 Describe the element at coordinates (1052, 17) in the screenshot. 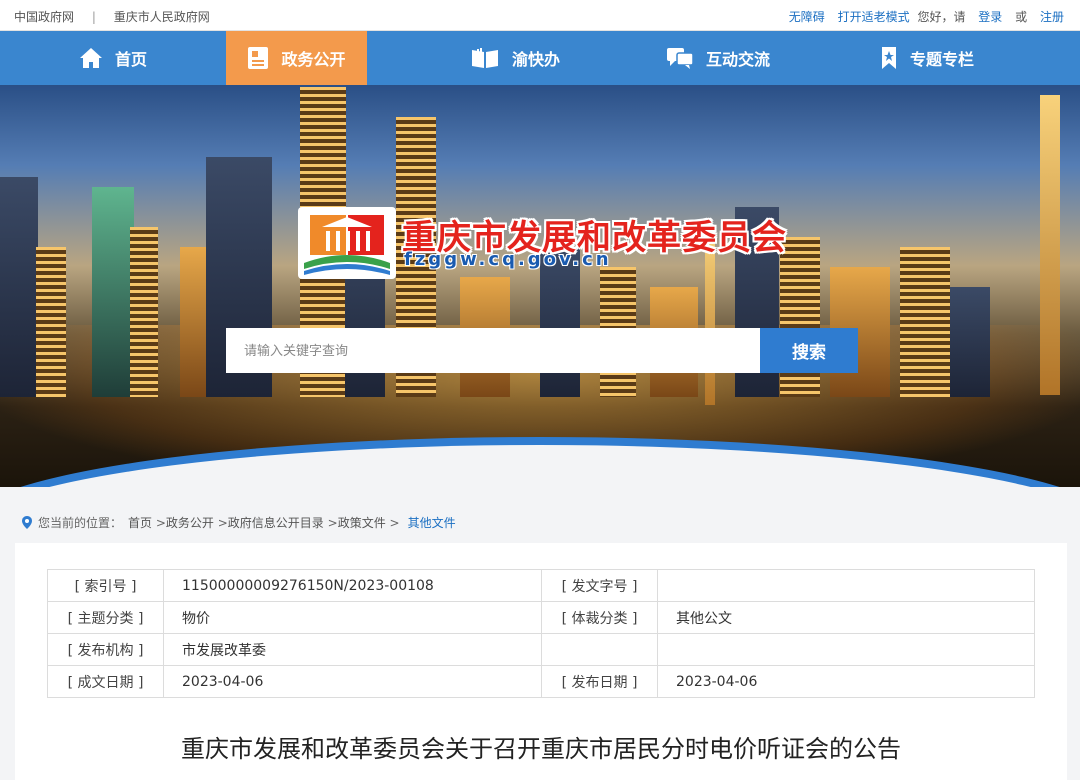

I see `register-link: 注册` at that location.